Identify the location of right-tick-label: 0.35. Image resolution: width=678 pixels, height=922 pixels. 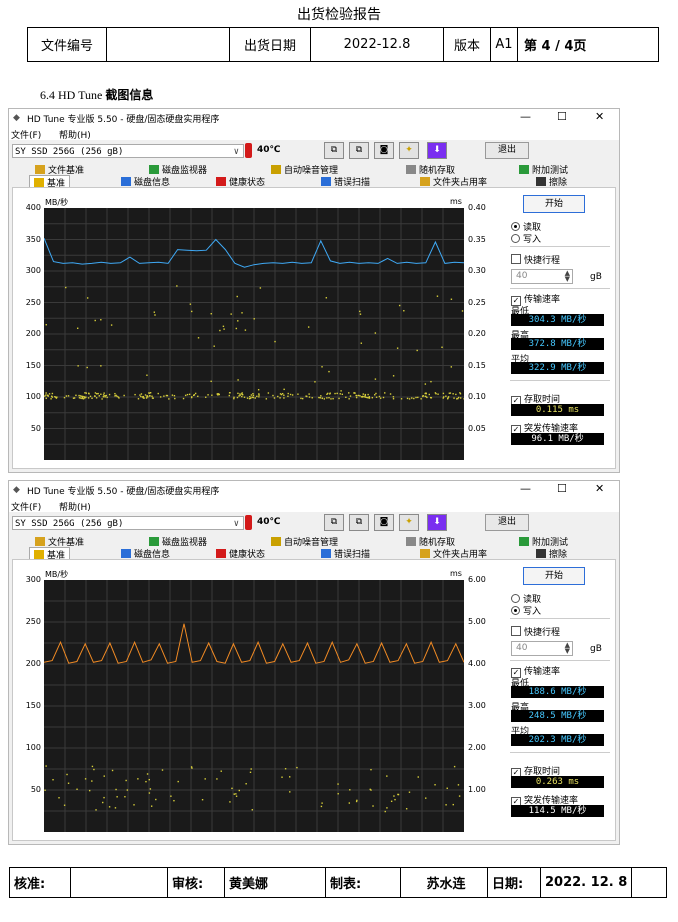
(477, 239).